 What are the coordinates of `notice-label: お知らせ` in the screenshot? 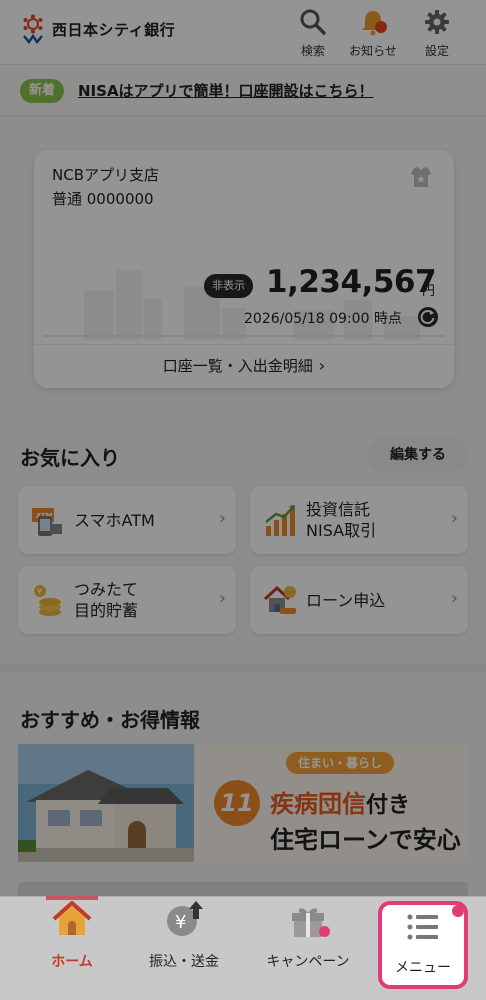 It's located at (373, 51).